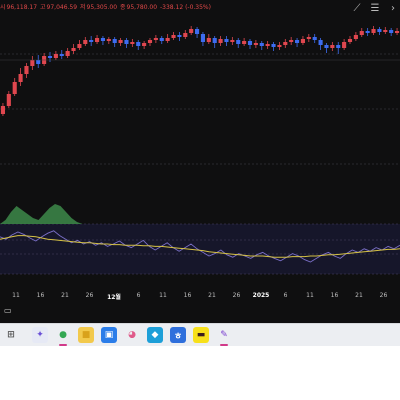 The height and width of the screenshot is (400, 400). What do you see at coordinates (142, 7) in the screenshot?
I see `ohlc-close-value: 95,780.00` at bounding box center [142, 7].